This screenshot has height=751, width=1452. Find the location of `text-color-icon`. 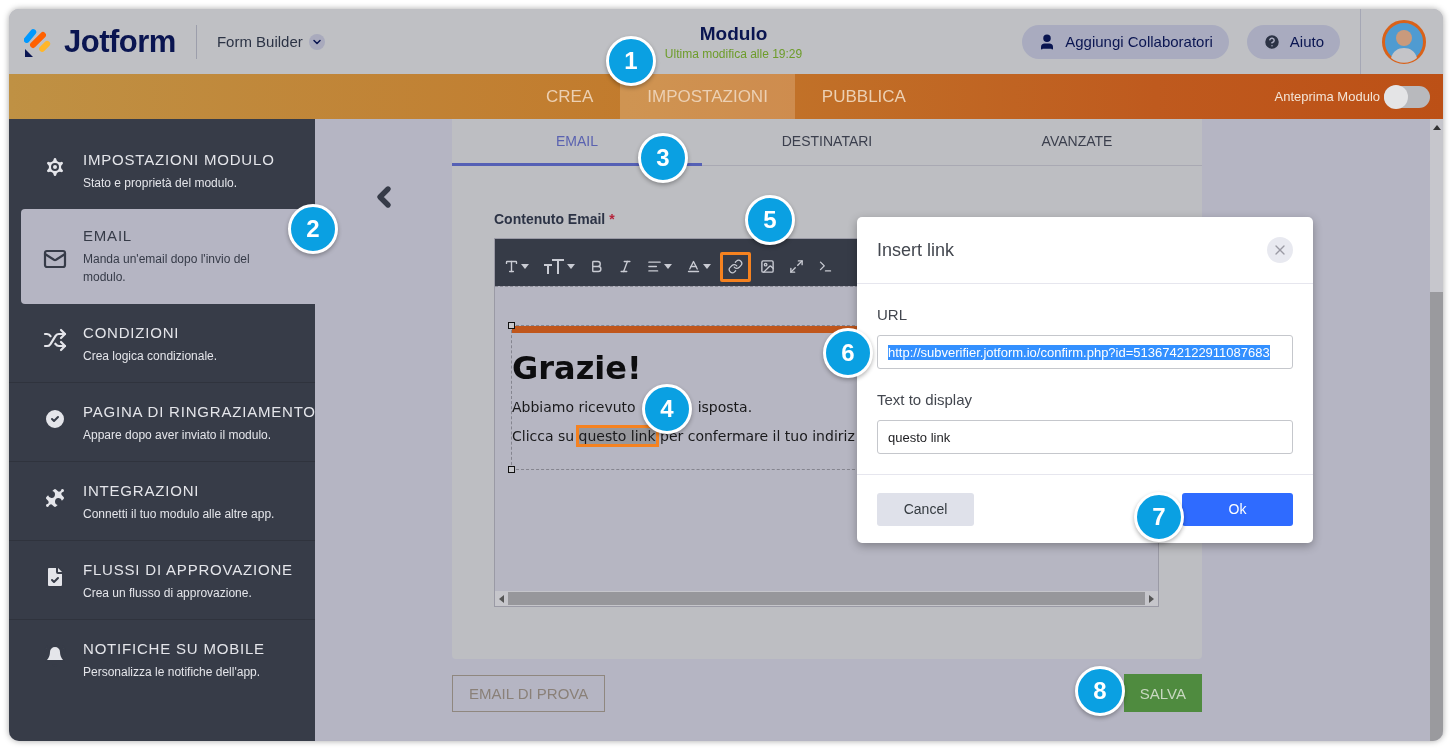

text-color-icon is located at coordinates (693, 266).